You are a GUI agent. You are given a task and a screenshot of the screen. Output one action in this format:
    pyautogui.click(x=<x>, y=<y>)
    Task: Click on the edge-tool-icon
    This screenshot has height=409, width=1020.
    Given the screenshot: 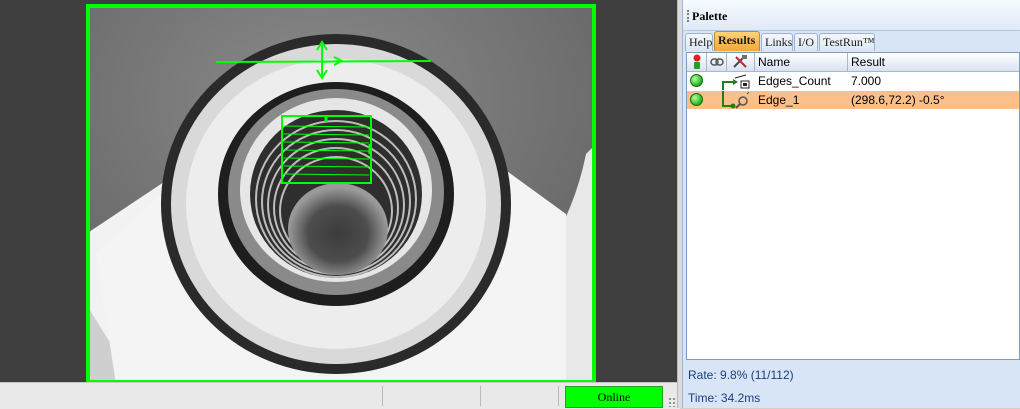 What is the action you would take?
    pyautogui.click(x=736, y=100)
    